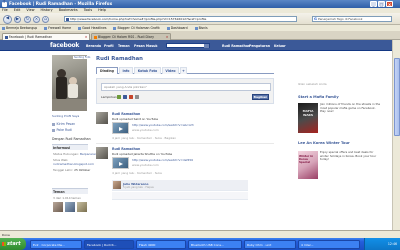 This screenshot has width=400, height=250. What do you see at coordinates (6, 37) in the screenshot?
I see `facebook-favicon-icon` at bounding box center [6, 37].